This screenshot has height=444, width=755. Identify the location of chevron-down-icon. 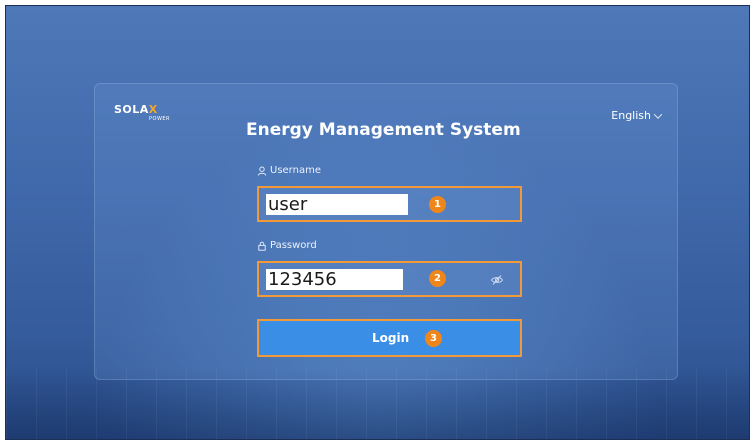
(658, 114).